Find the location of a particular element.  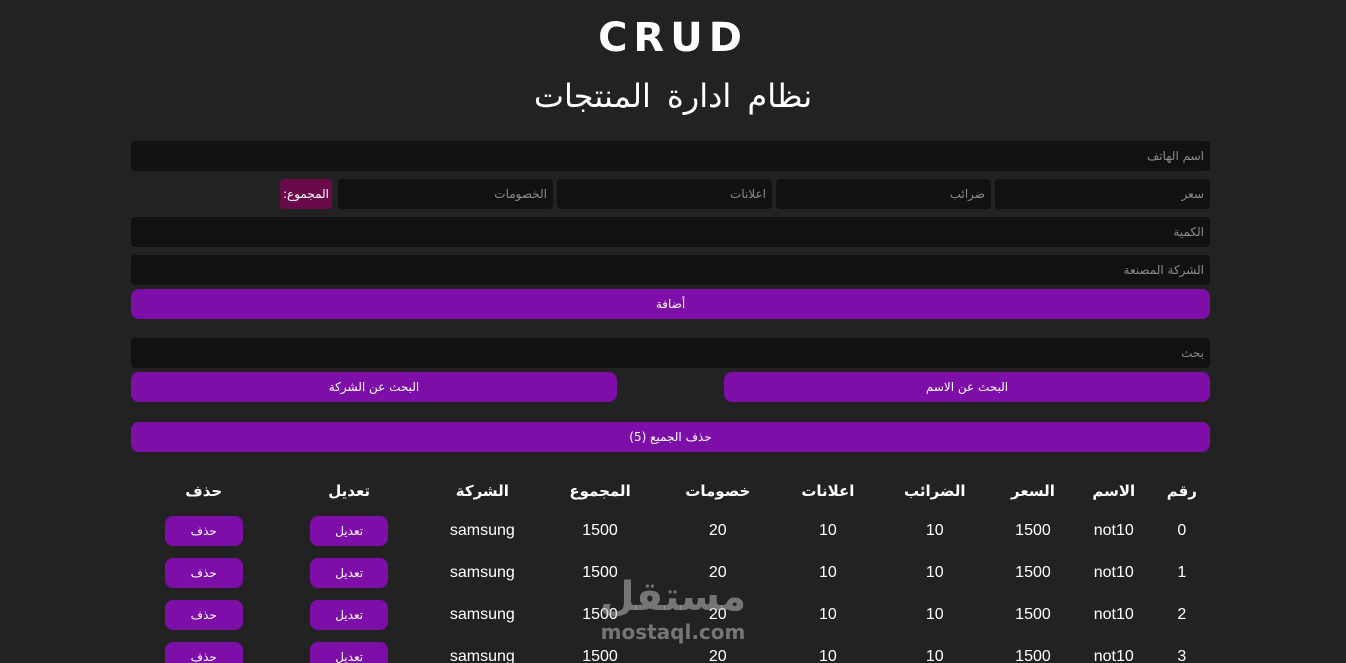

category-input is located at coordinates (670, 270).